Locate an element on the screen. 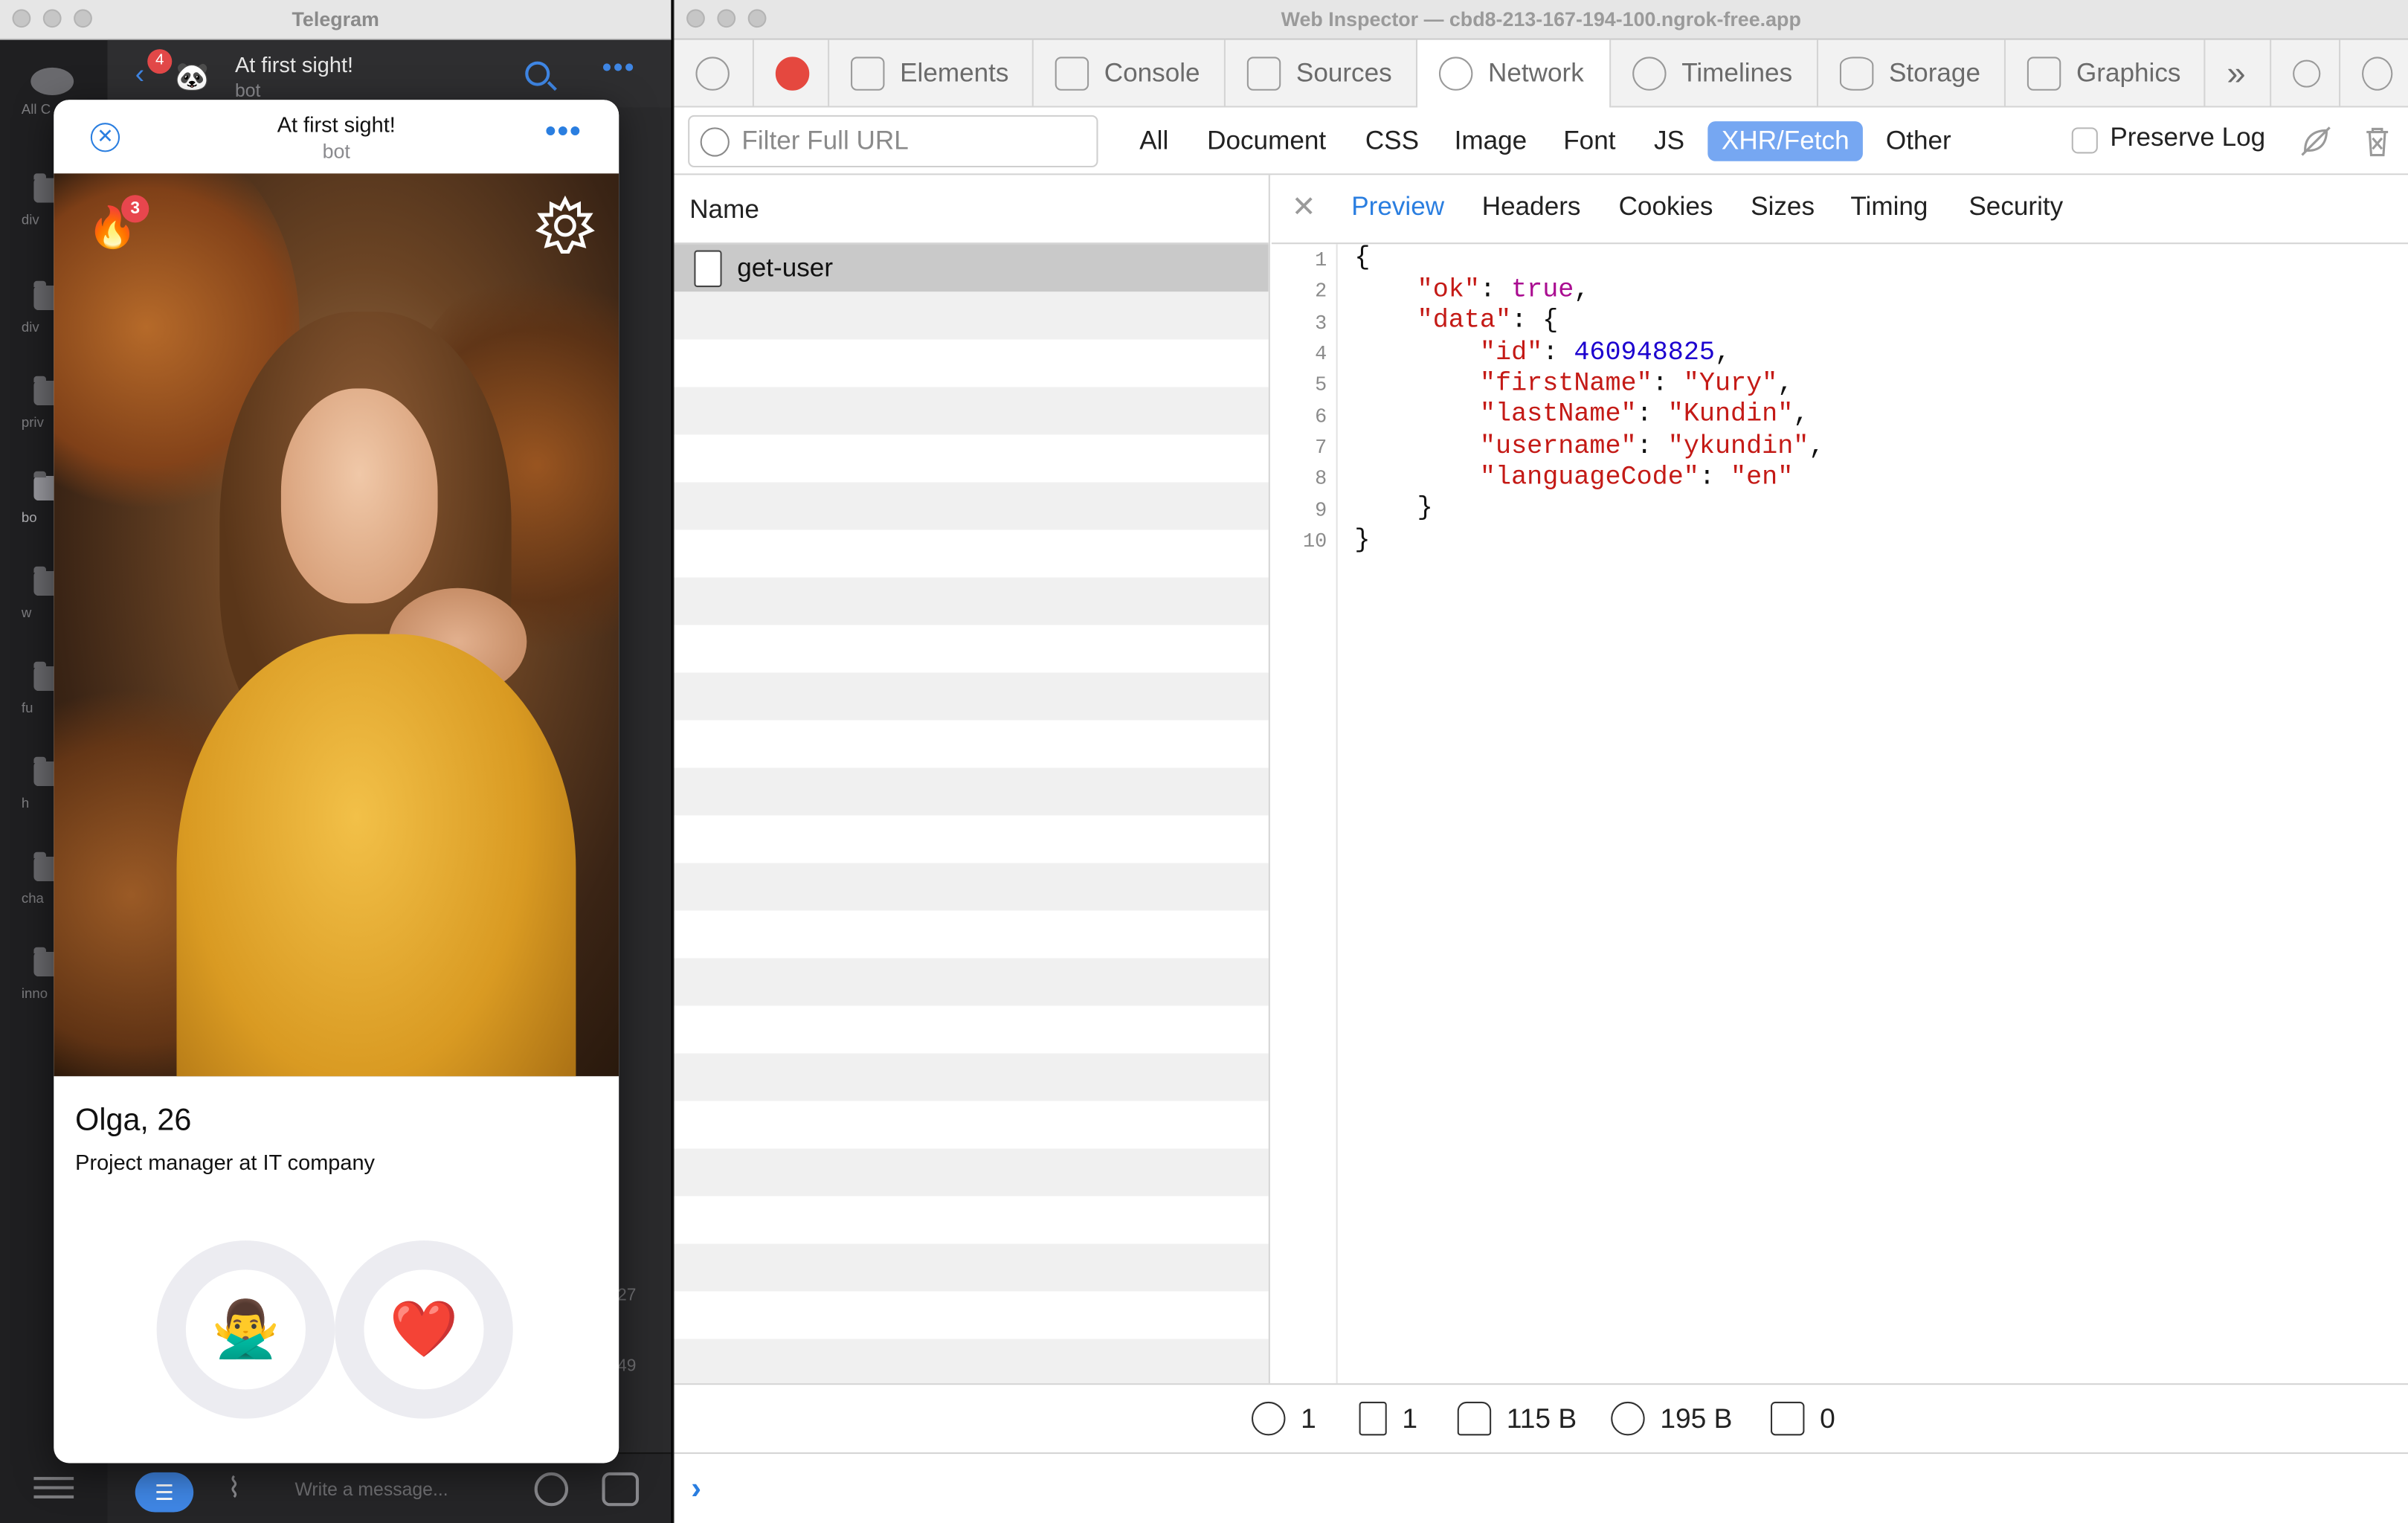  tab-label: Elements is located at coordinates (954, 73).